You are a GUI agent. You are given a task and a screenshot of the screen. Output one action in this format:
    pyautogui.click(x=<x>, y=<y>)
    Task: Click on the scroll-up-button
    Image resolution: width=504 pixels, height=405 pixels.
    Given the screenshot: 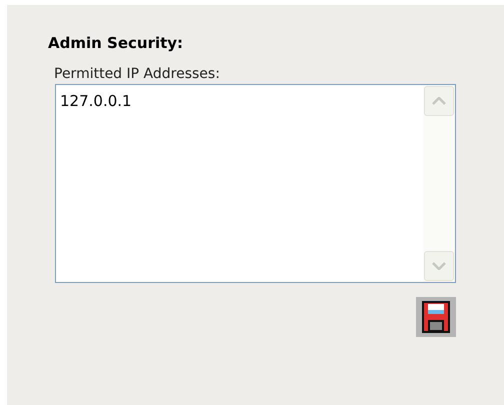 What is the action you would take?
    pyautogui.click(x=439, y=101)
    